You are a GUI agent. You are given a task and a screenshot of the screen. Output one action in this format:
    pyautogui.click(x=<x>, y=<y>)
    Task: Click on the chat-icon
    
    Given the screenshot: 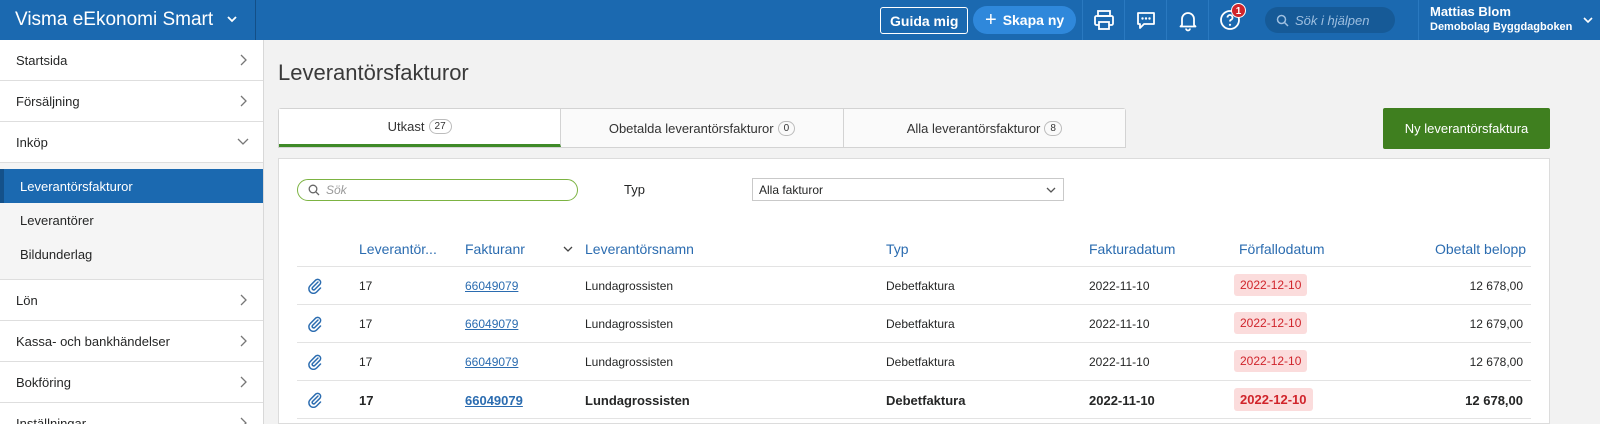 What is the action you would take?
    pyautogui.click(x=1145, y=20)
    